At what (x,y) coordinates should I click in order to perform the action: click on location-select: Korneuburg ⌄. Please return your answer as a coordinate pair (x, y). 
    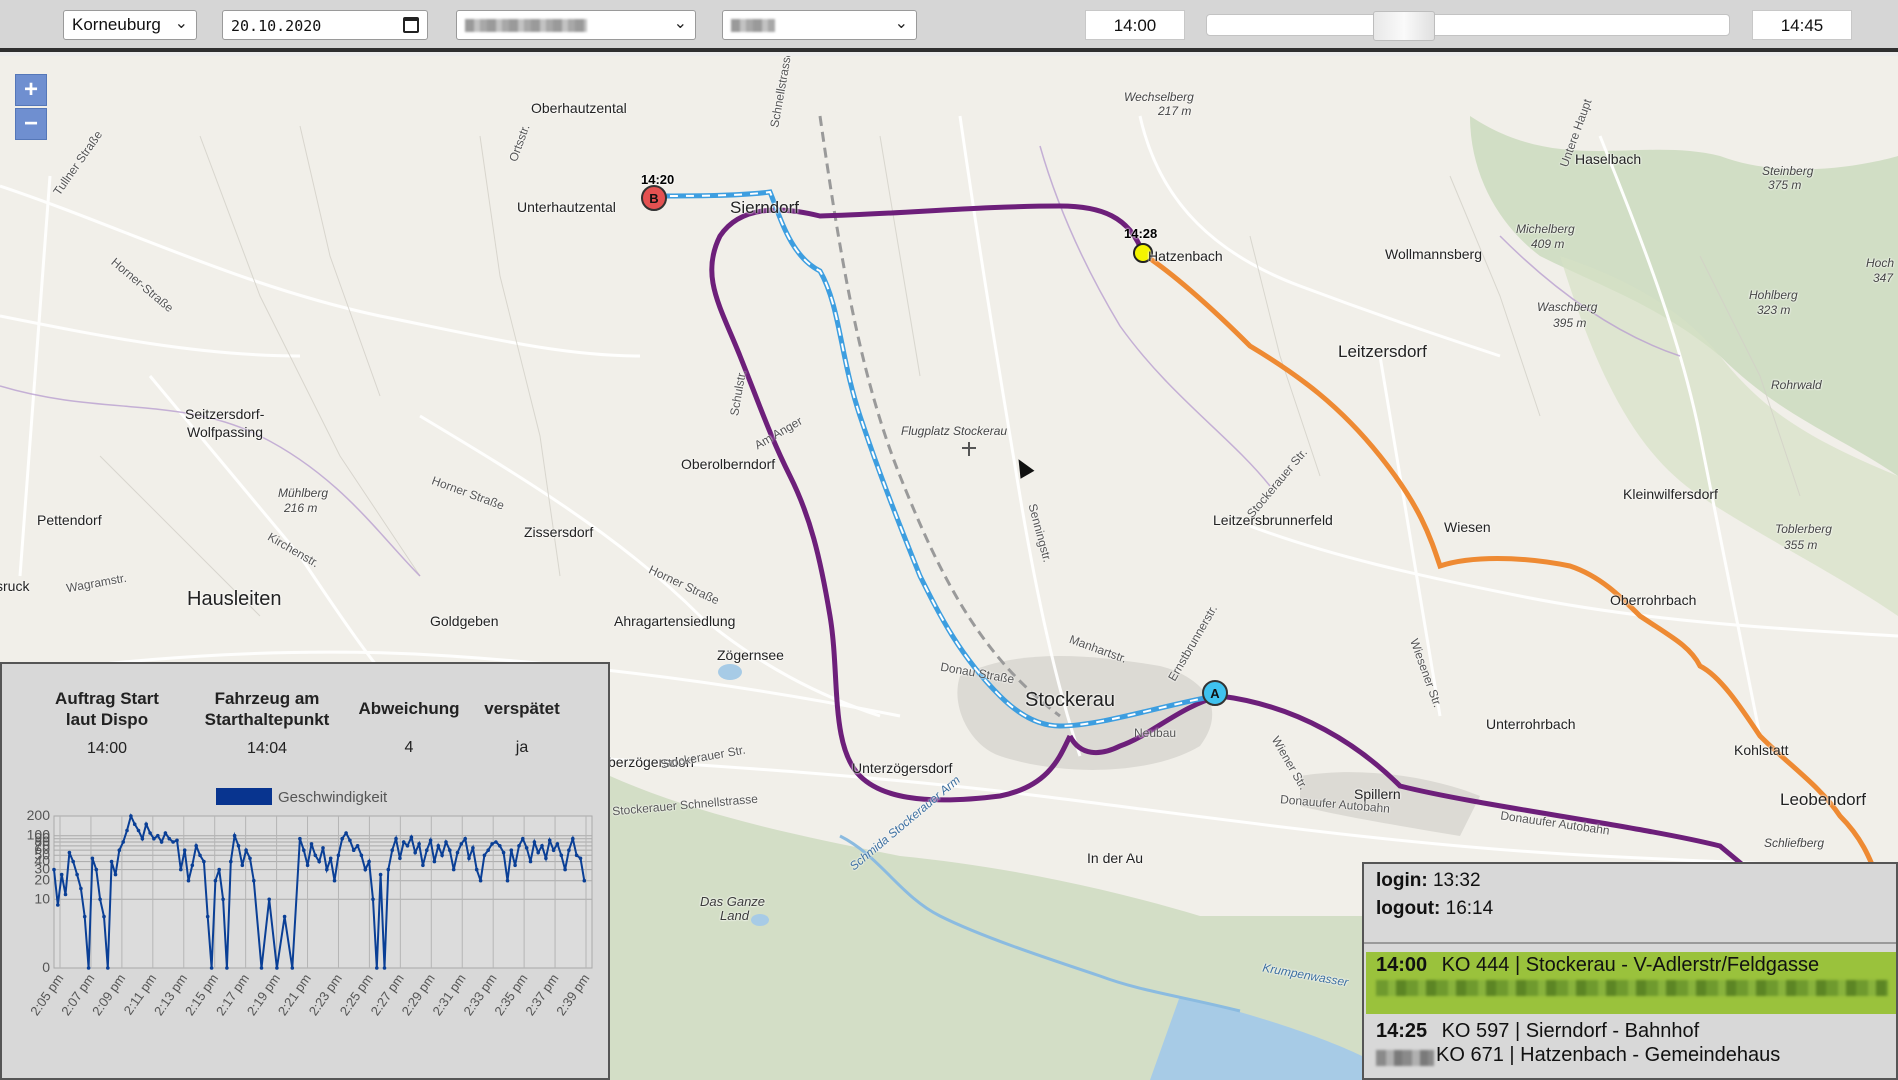
    Looking at the image, I should click on (130, 25).